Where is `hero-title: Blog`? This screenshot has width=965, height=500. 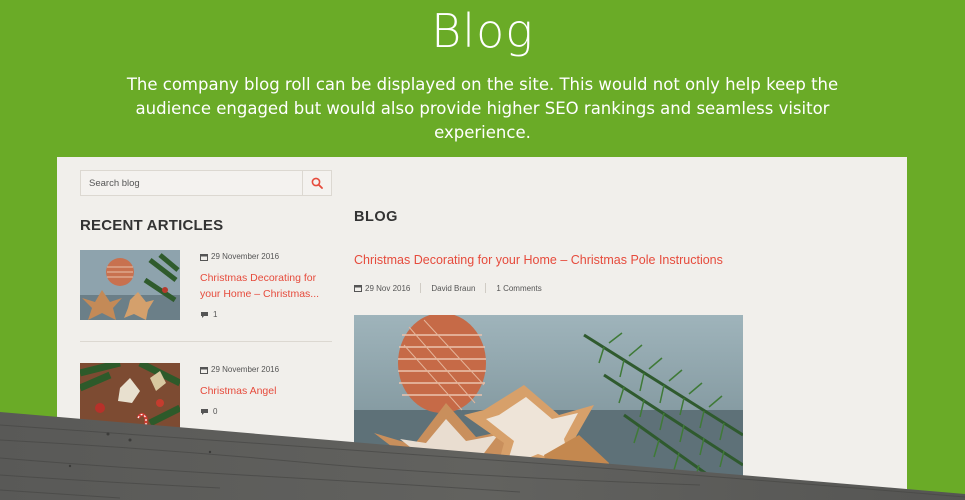 hero-title: Blog is located at coordinates (482, 31).